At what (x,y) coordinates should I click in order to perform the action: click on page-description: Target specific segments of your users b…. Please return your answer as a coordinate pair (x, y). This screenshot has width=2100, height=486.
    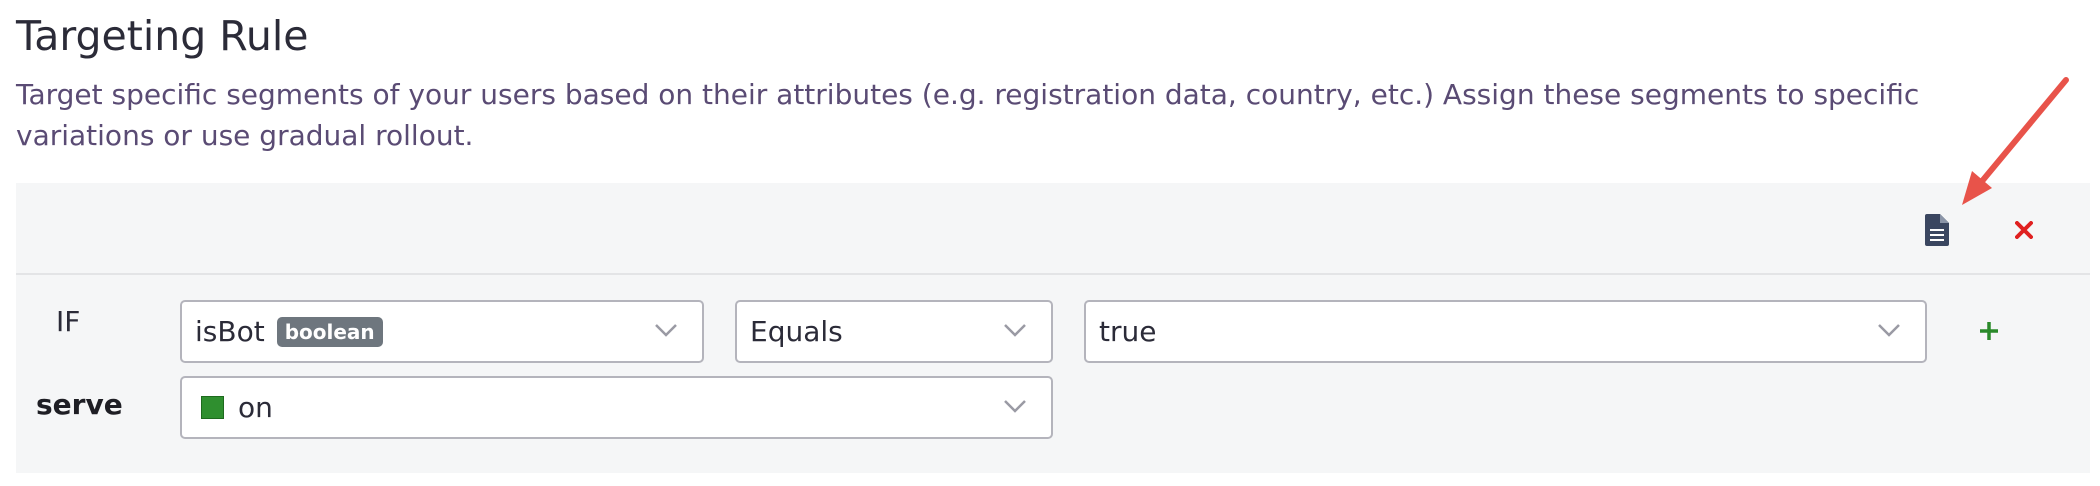
    Looking at the image, I should click on (968, 115).